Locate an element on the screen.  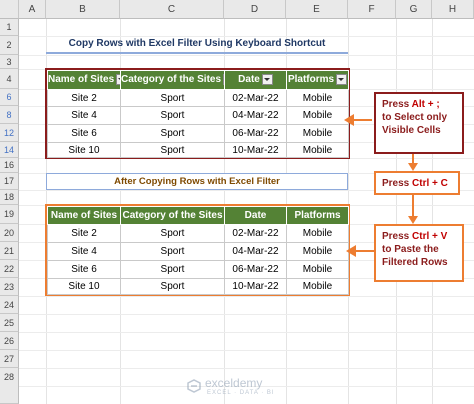
row-header: 22 is located at coordinates (9, 269).